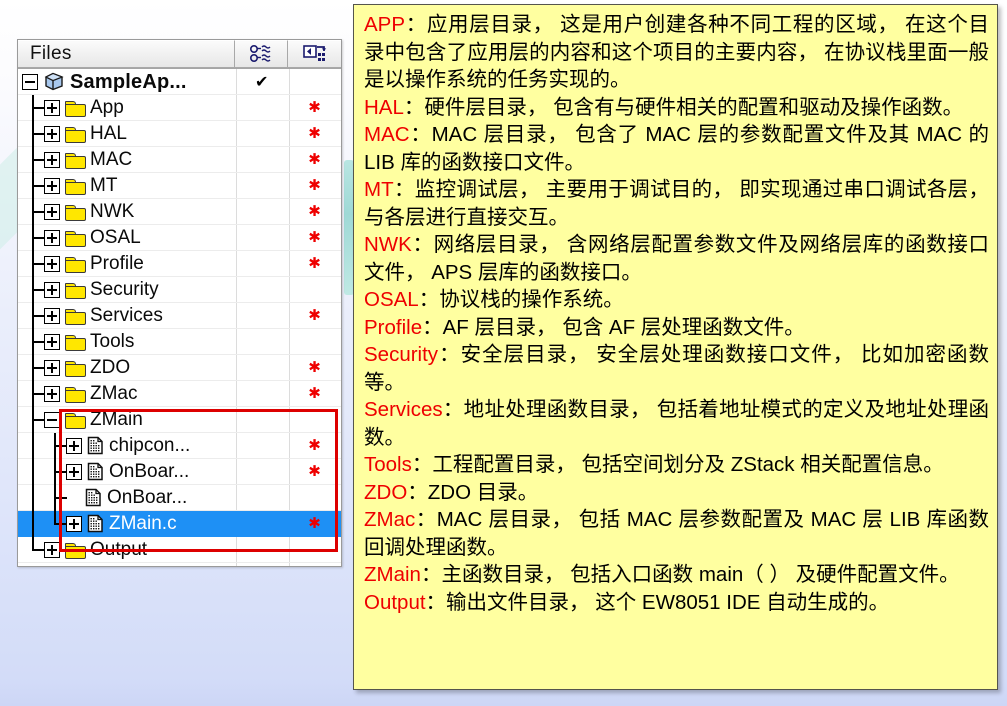  I want to click on description-term: Profile, so click(393, 327).